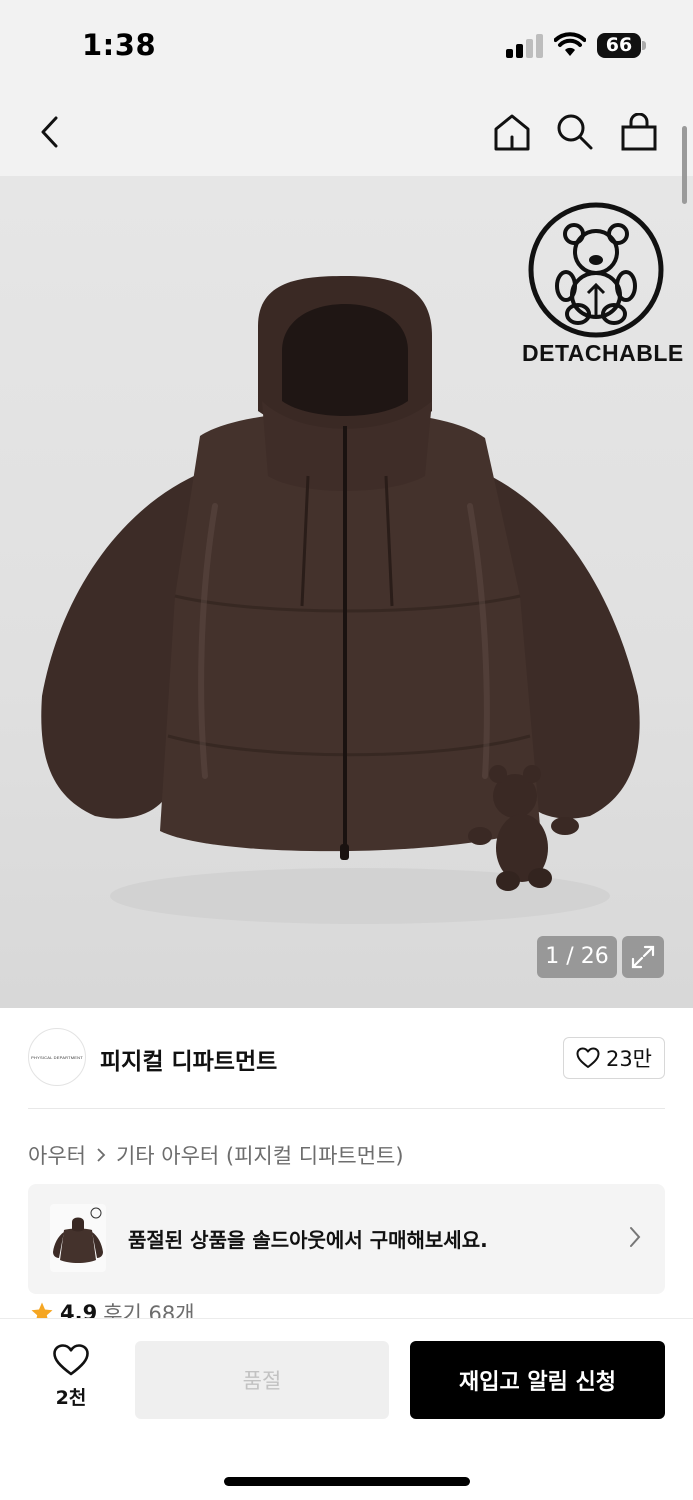  Describe the element at coordinates (684, 165) in the screenshot. I see `scrollbar-thumb` at that location.